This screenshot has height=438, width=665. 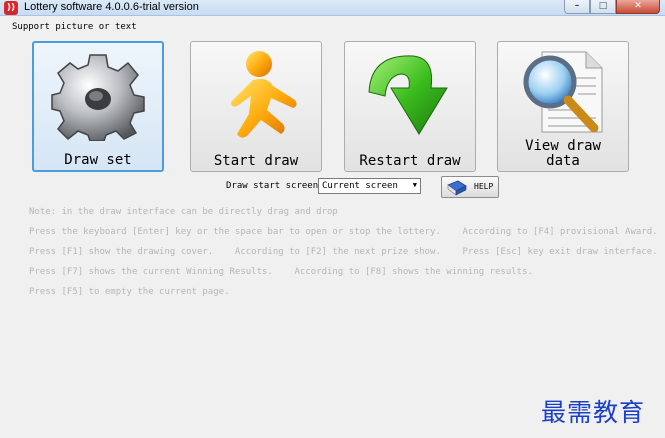 I want to click on view-draw-data-label: View draw data, so click(x=563, y=154).